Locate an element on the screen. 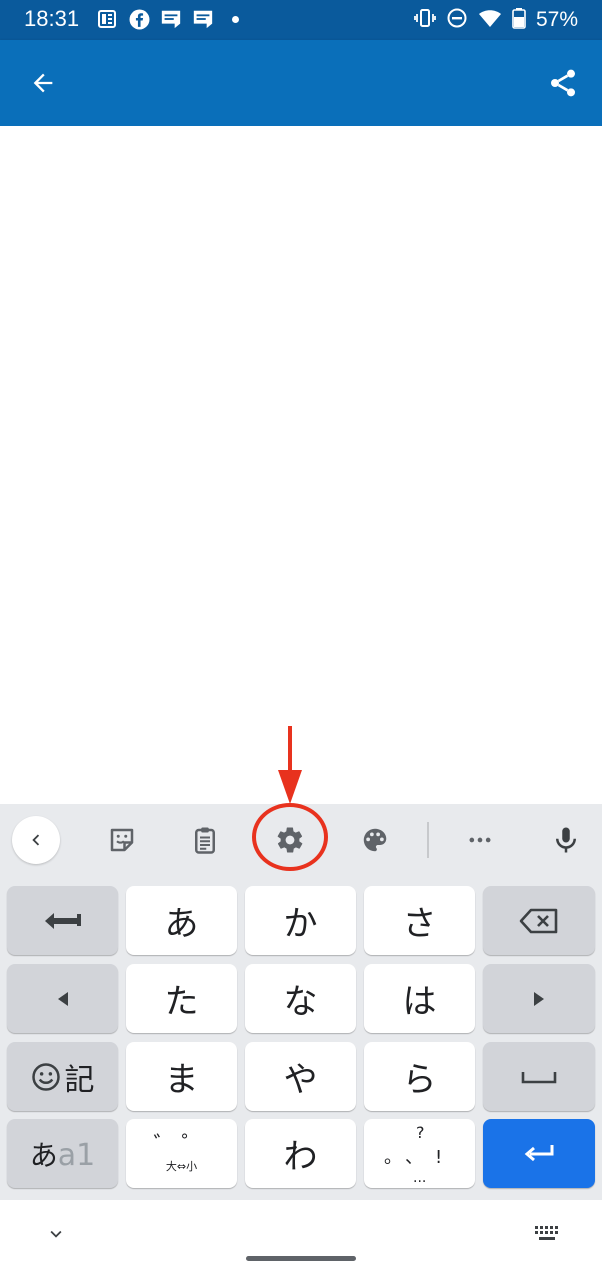  triangle-left-icon is located at coordinates (62, 998).